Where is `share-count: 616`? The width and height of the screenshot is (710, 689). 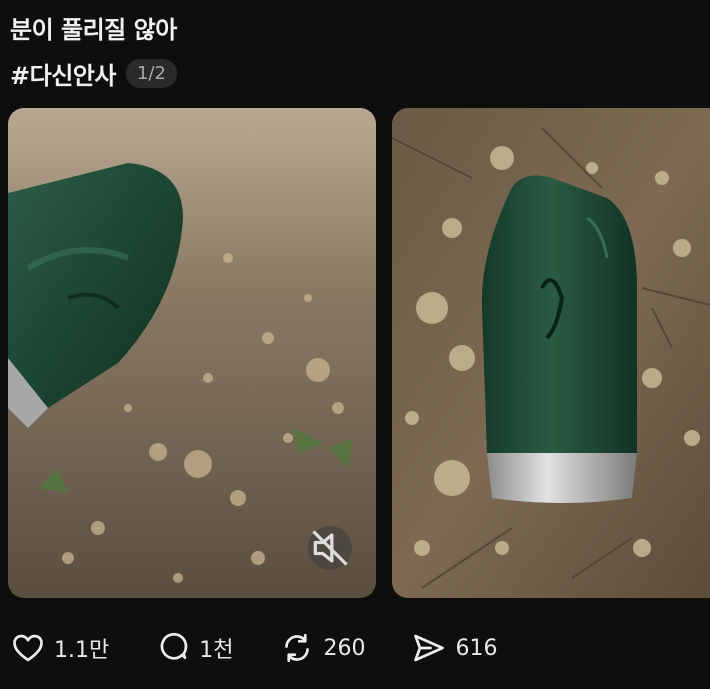
share-count: 616 is located at coordinates (476, 648).